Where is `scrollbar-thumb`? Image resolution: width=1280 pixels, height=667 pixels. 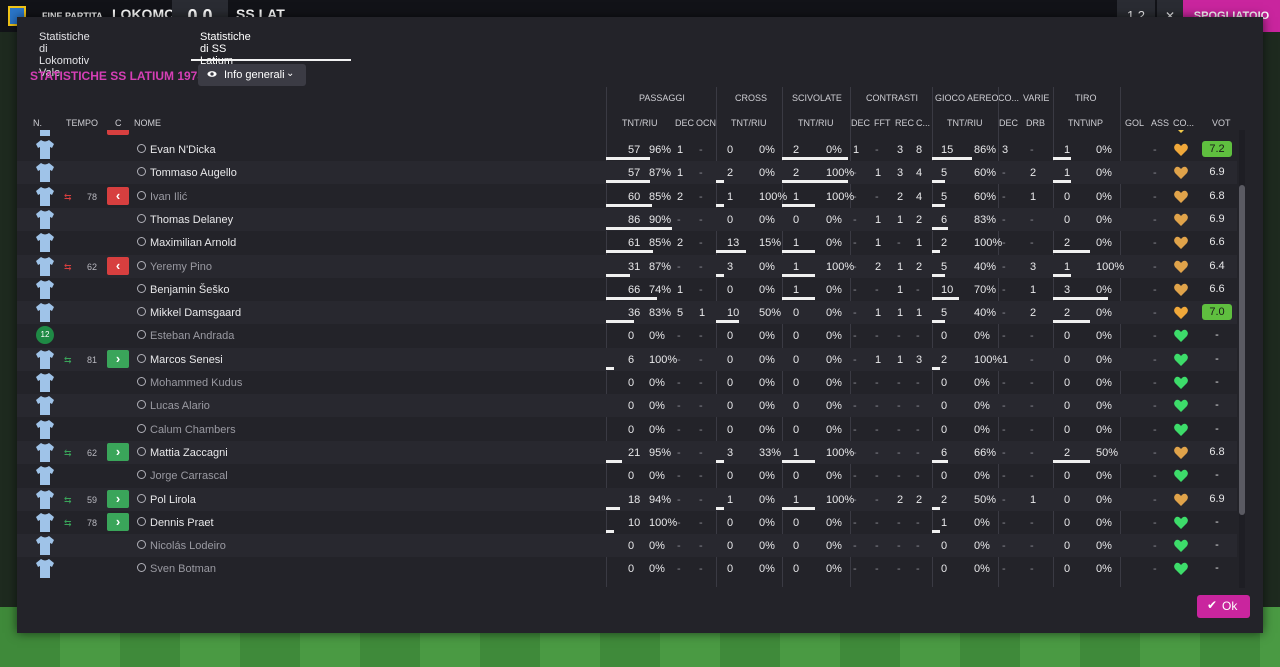
scrollbar-thumb is located at coordinates (1242, 350).